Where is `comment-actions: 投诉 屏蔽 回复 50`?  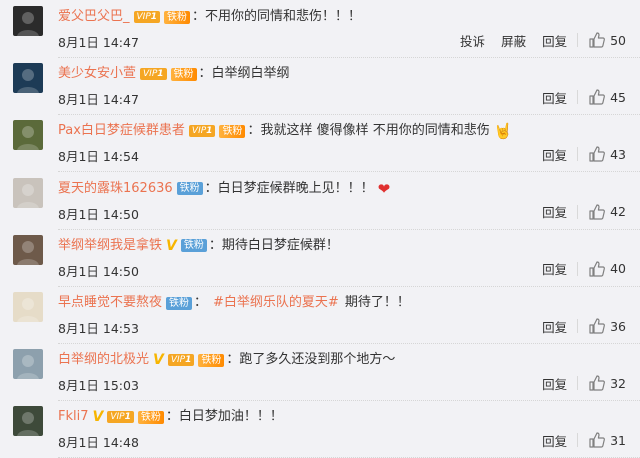
comment-actions: 投诉 屏蔽 回复 50 is located at coordinates (543, 40).